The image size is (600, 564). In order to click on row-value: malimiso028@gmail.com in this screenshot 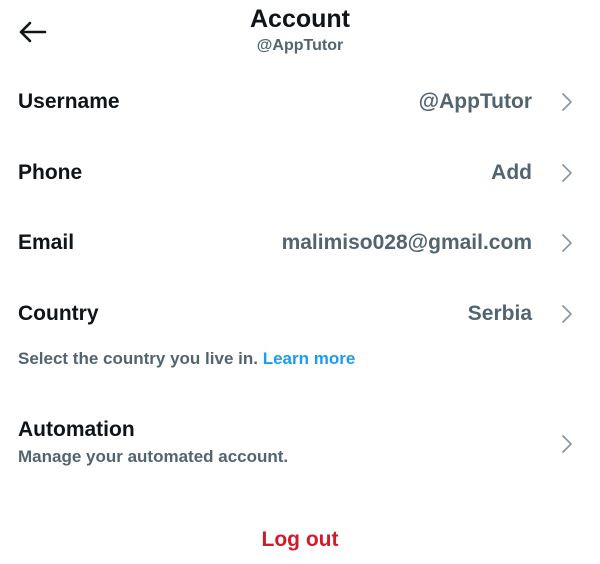, I will do `click(406, 242)`.